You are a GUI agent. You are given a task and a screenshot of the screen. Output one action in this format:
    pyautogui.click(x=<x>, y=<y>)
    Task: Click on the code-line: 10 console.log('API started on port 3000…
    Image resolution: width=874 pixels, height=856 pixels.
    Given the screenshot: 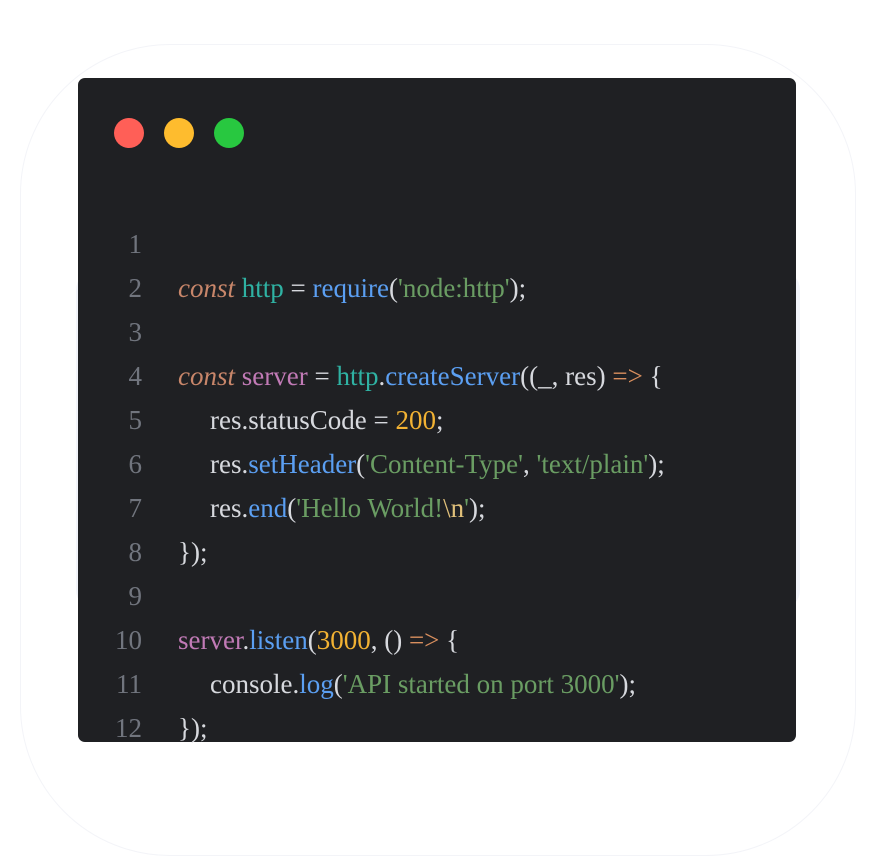 What is the action you would take?
    pyautogui.click(x=437, y=636)
    